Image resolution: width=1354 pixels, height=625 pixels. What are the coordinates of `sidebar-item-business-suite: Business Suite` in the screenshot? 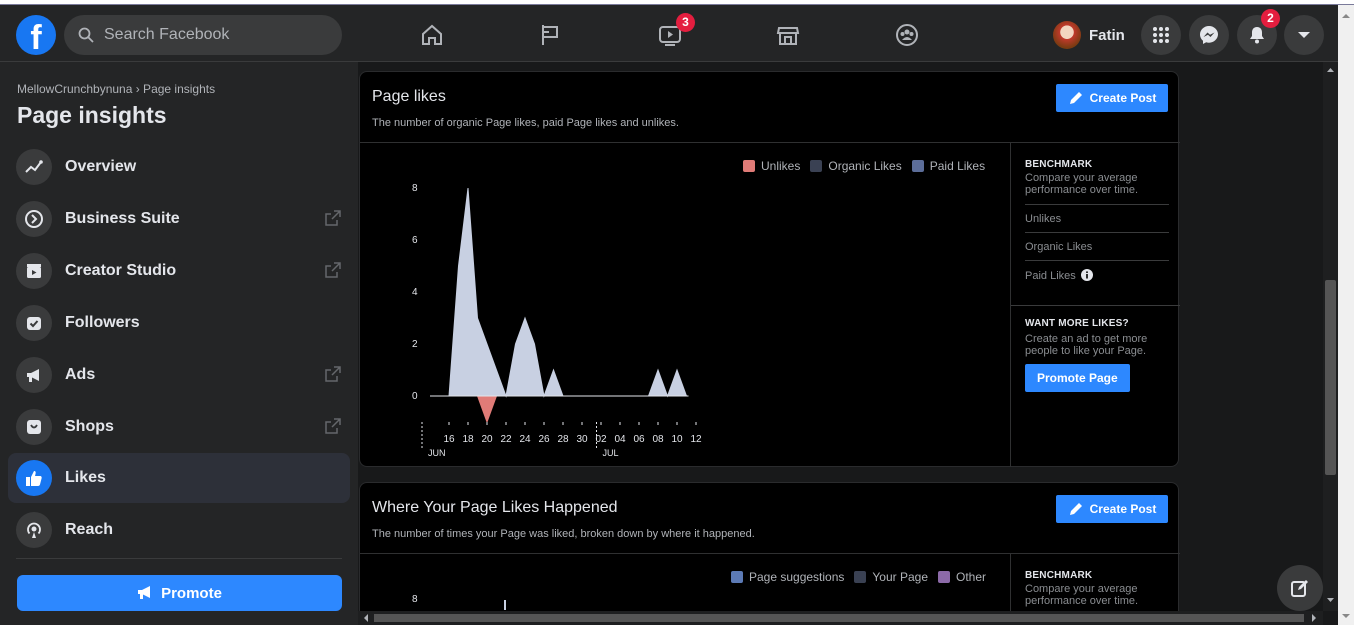 It's located at (179, 219).